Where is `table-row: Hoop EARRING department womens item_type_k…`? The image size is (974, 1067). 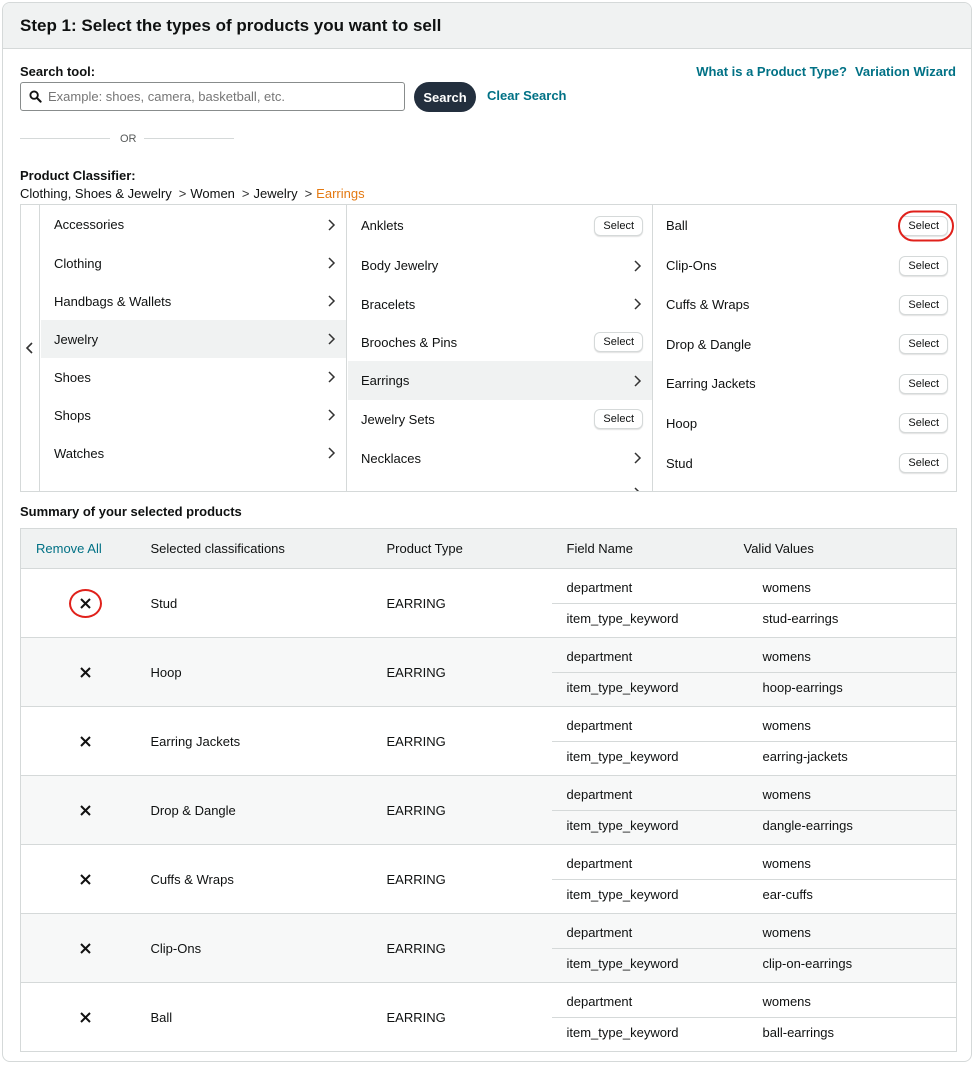 table-row: Hoop EARRING department womens item_type_k… is located at coordinates (488, 672).